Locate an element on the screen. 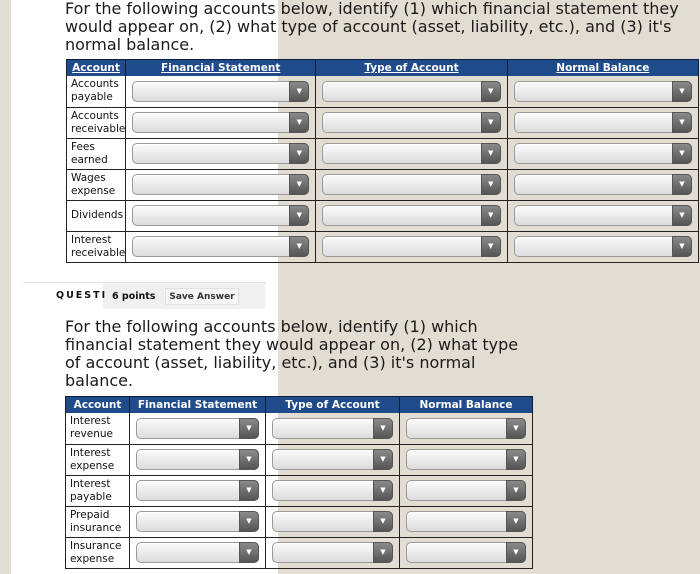  save-answer-button: Save Answer is located at coordinates (202, 296).